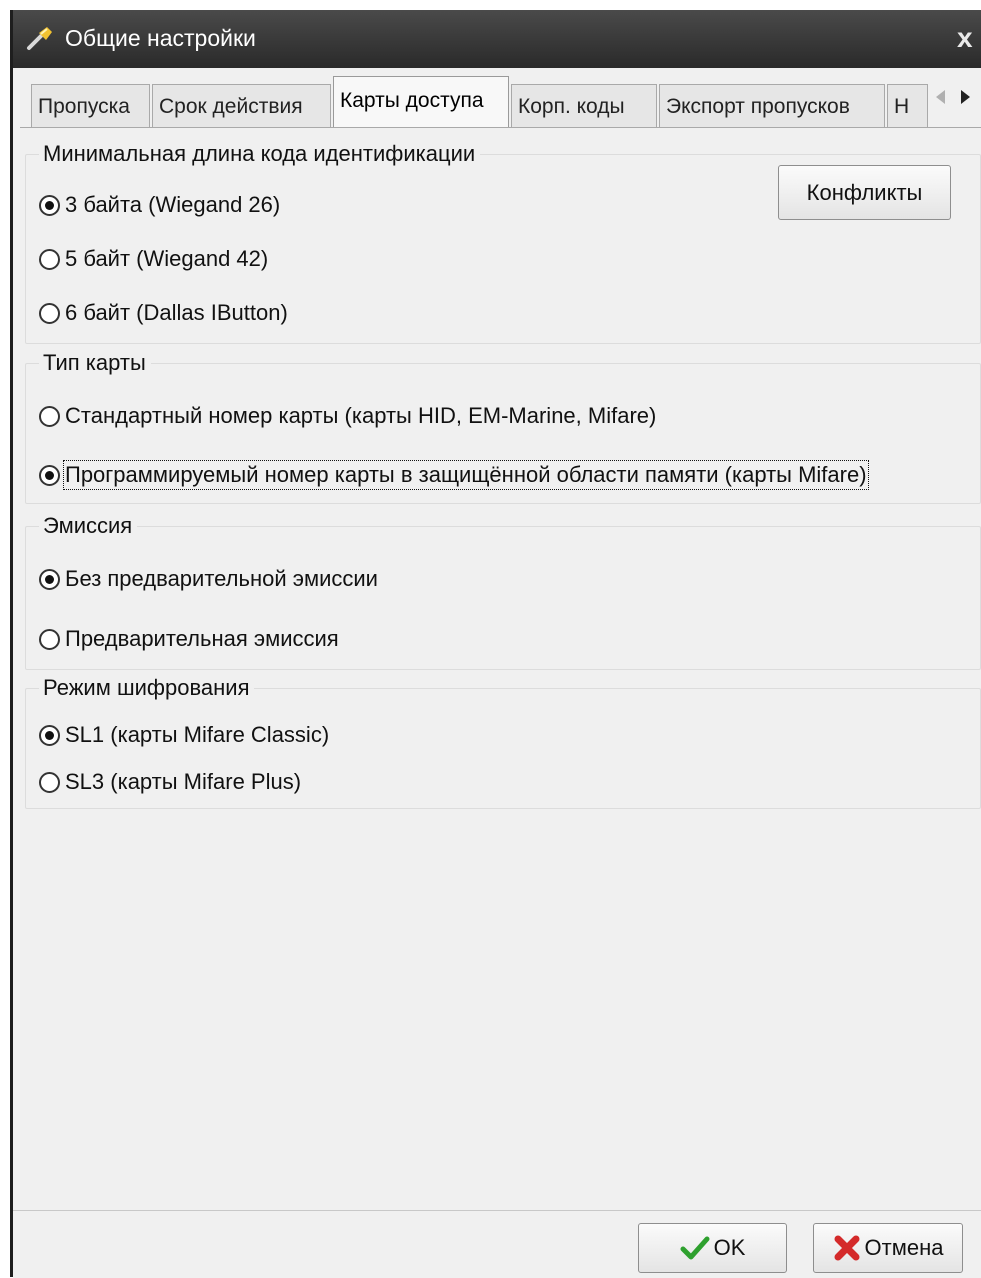 The image size is (981, 1278). What do you see at coordinates (902, 106) in the screenshot?
I see `tab-label: Н` at bounding box center [902, 106].